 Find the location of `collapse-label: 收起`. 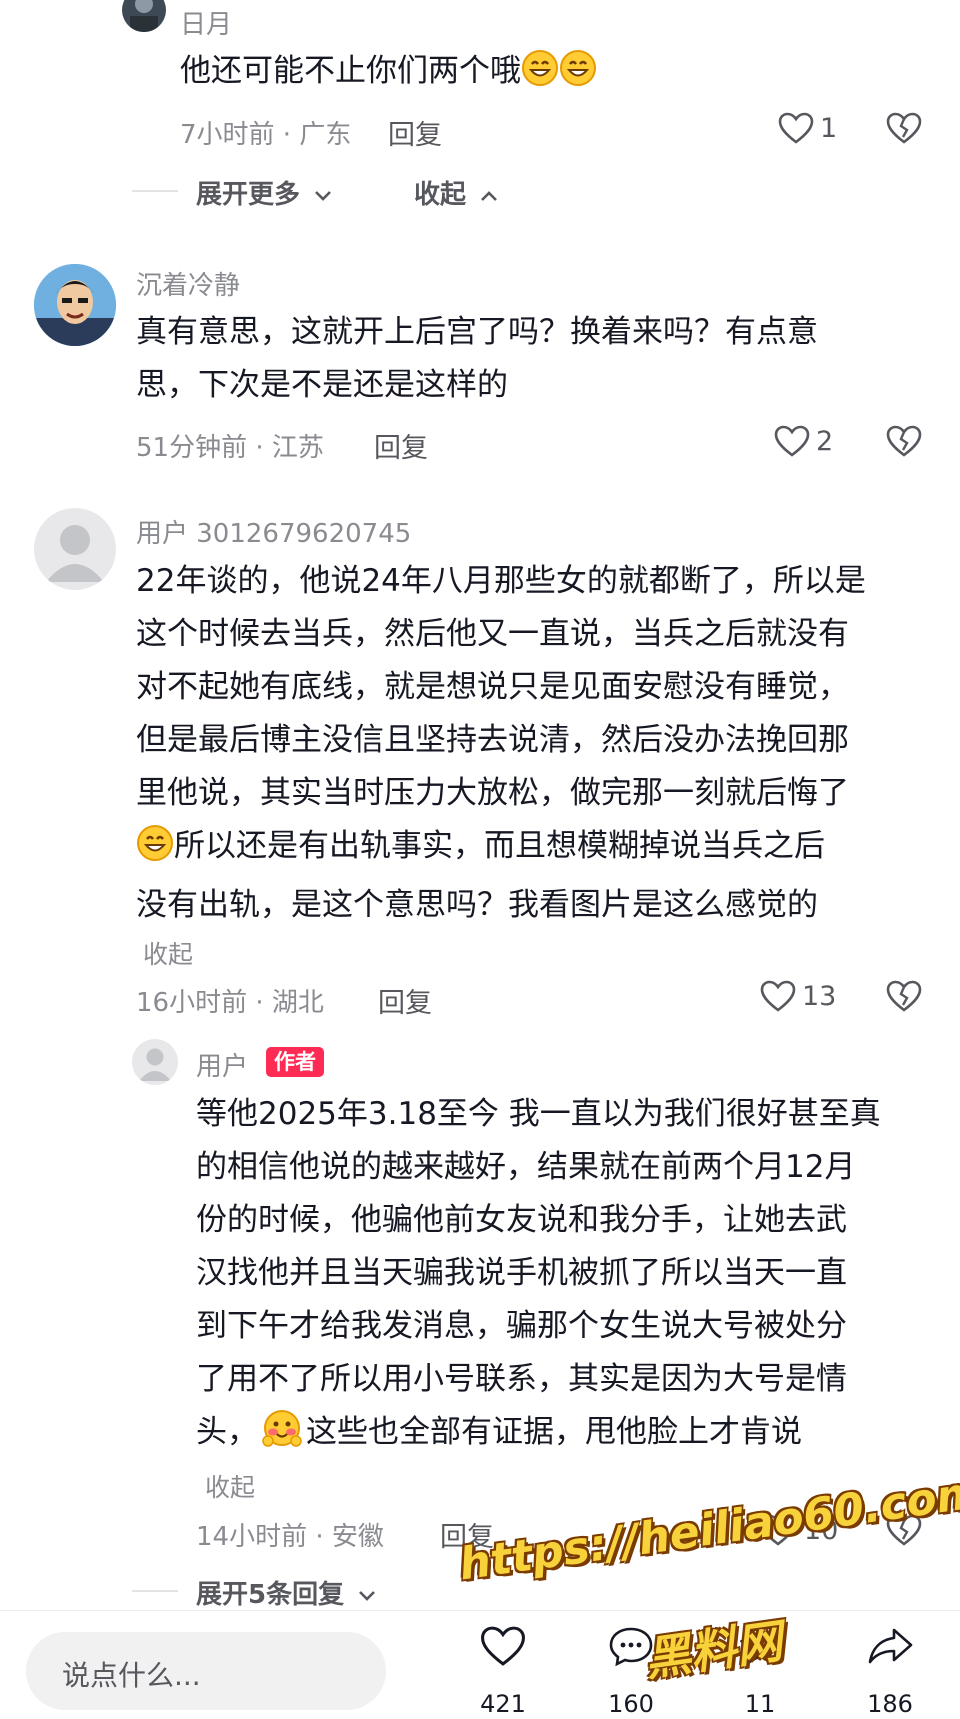

collapse-label: 收起 is located at coordinates (440, 195).